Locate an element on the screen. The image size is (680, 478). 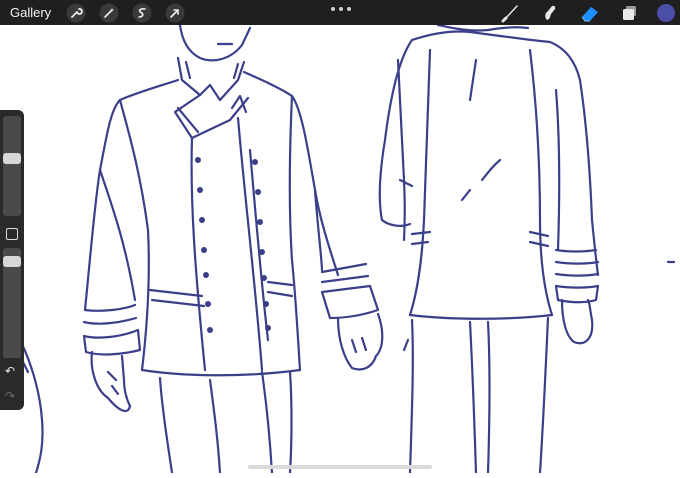
gallery-button: Gallery is located at coordinates (30, 12).